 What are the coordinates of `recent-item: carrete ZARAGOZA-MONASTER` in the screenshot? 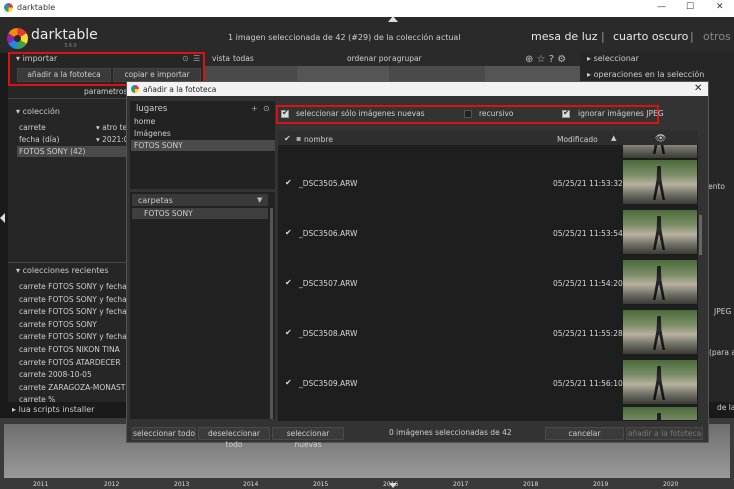 It's located at (77, 389).